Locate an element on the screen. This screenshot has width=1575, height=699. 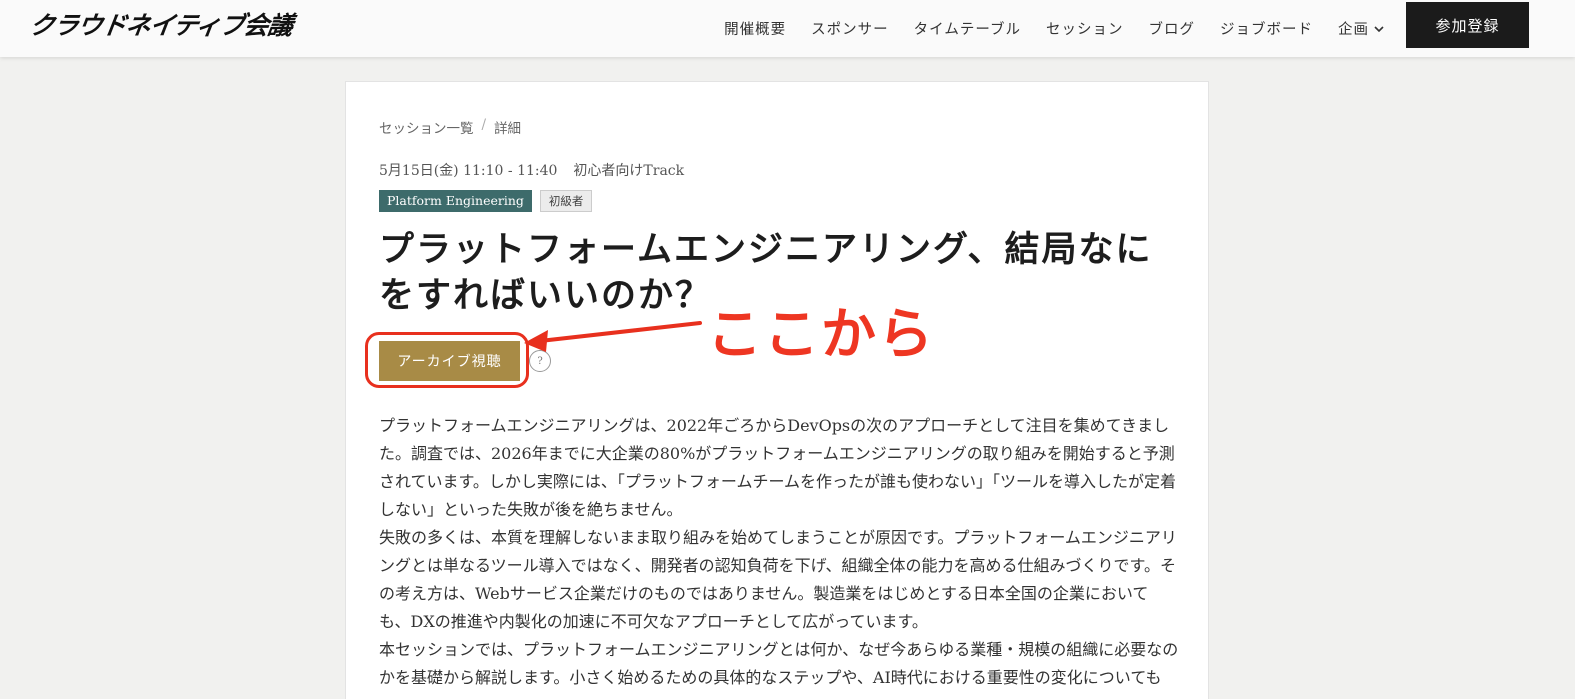
nav-item-overview: 開催概要 is located at coordinates (755, 28).